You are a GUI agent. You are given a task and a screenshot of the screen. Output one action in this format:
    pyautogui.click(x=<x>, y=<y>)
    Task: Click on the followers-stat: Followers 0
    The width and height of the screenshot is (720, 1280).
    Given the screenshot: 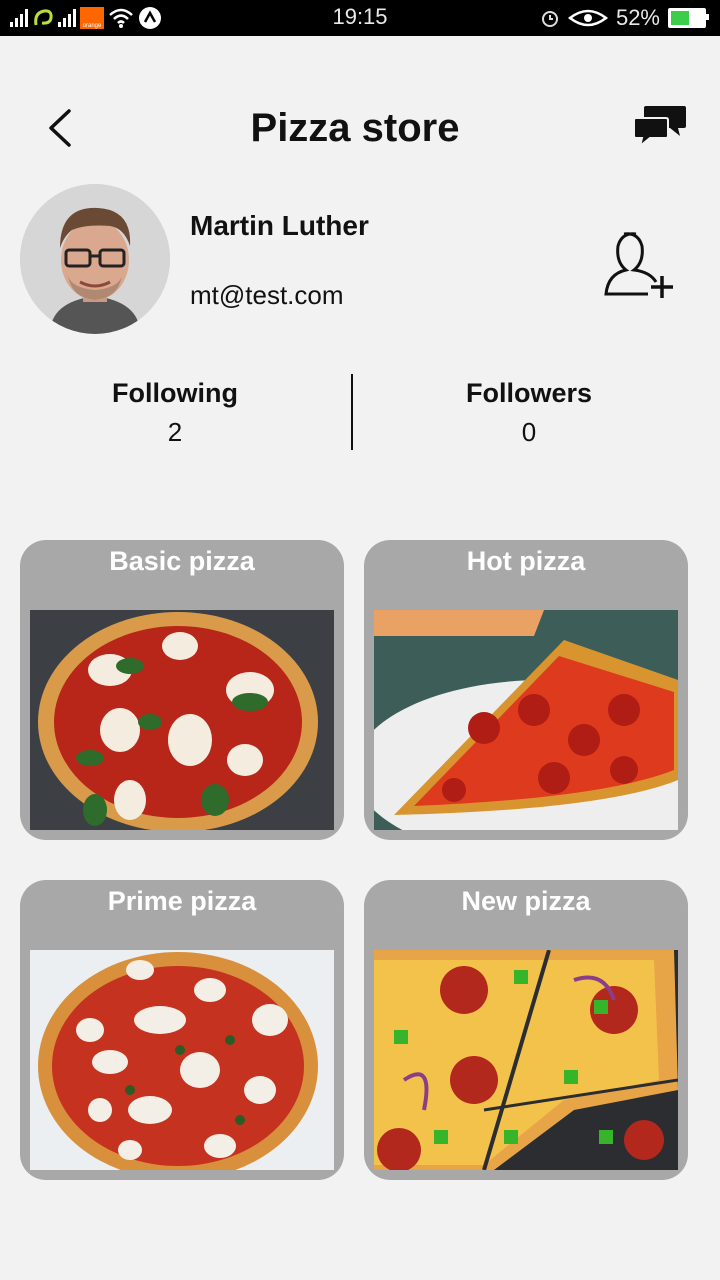 What is the action you would take?
    pyautogui.click(x=529, y=413)
    